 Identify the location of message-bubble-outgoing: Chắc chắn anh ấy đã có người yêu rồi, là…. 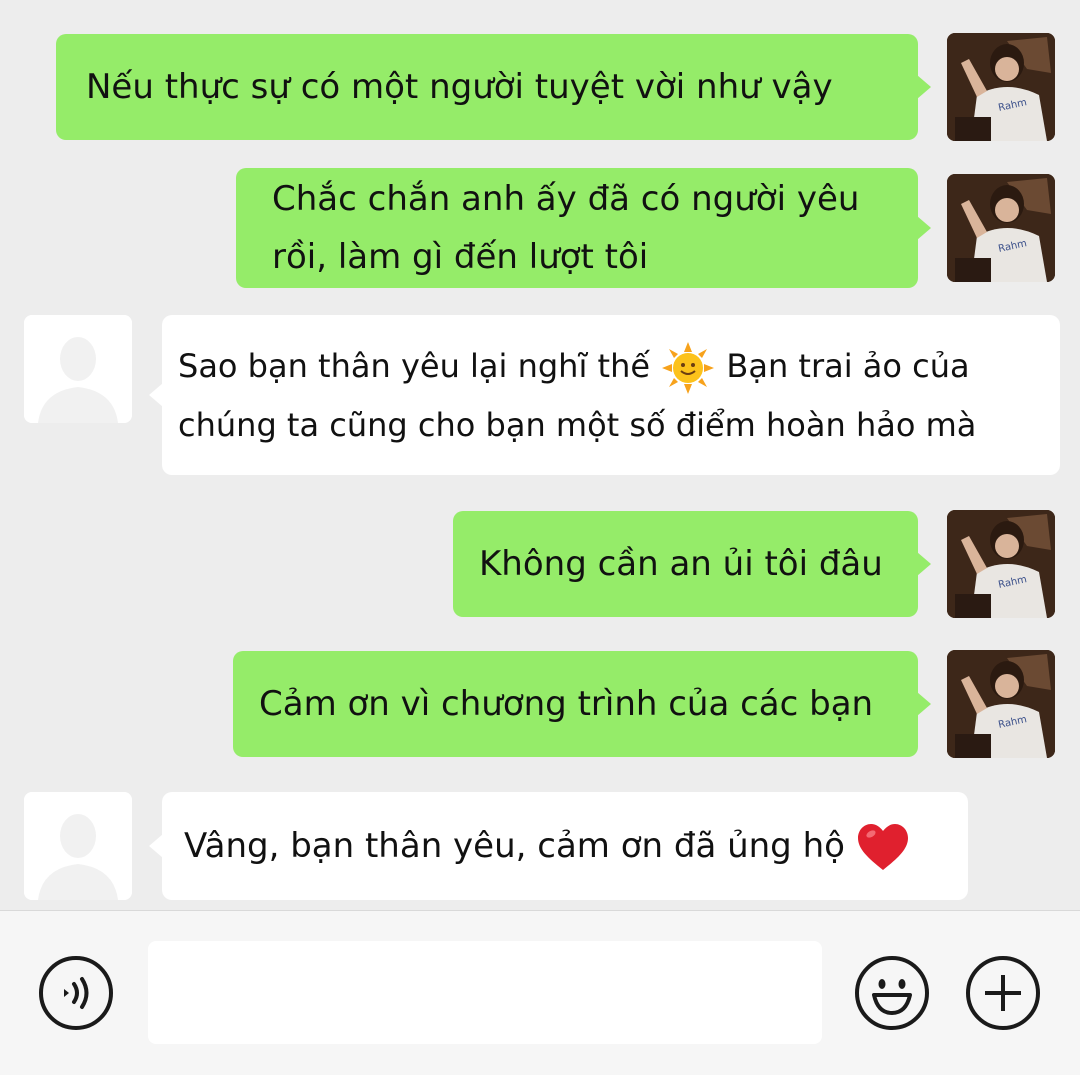
(583, 228).